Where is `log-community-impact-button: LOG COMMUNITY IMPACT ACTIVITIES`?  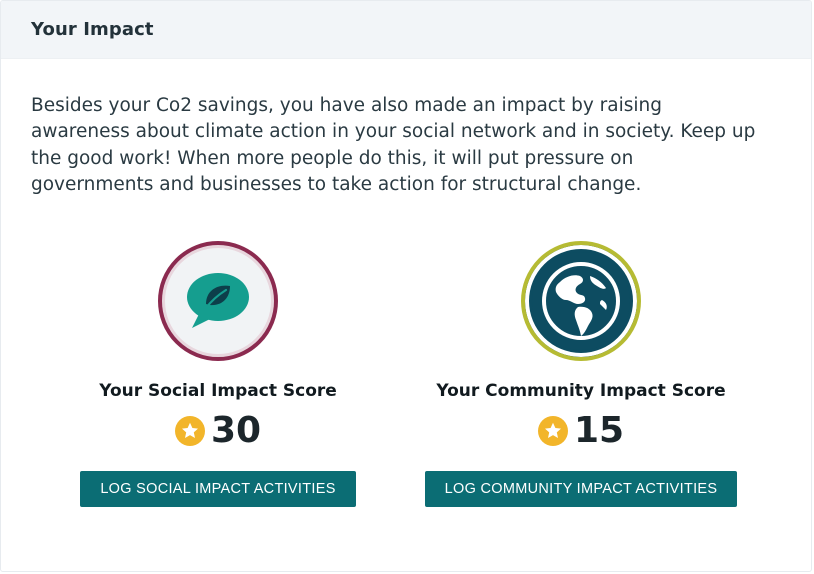
log-community-impact-button: LOG COMMUNITY IMPACT ACTIVITIES is located at coordinates (581, 489).